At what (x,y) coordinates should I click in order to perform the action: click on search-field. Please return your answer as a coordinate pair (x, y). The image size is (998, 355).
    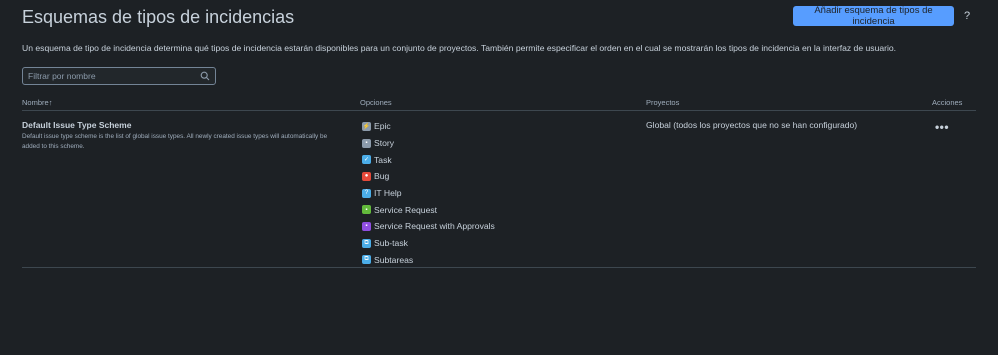
    Looking at the image, I should click on (119, 76).